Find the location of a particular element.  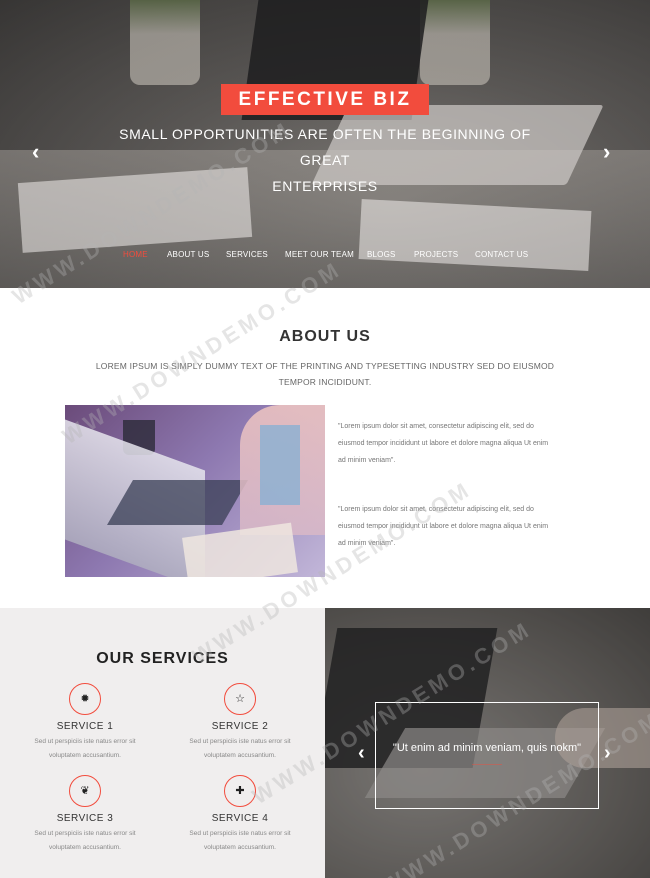

about-title: ABOUT US is located at coordinates (325, 336).